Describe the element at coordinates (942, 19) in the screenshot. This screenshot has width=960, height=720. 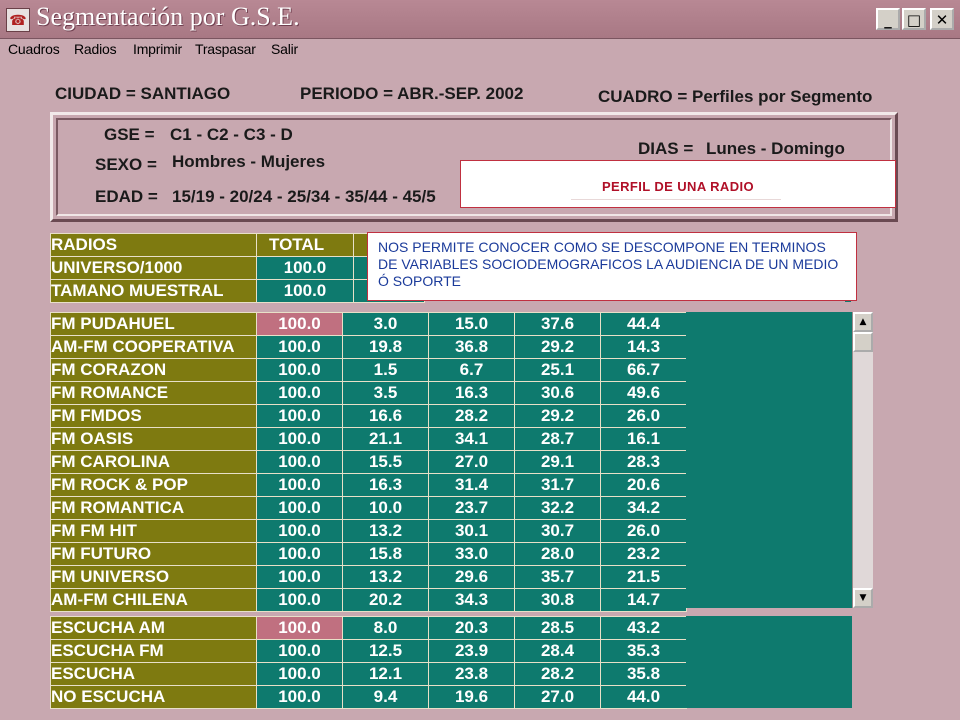
I see `close-button: ✕` at that location.